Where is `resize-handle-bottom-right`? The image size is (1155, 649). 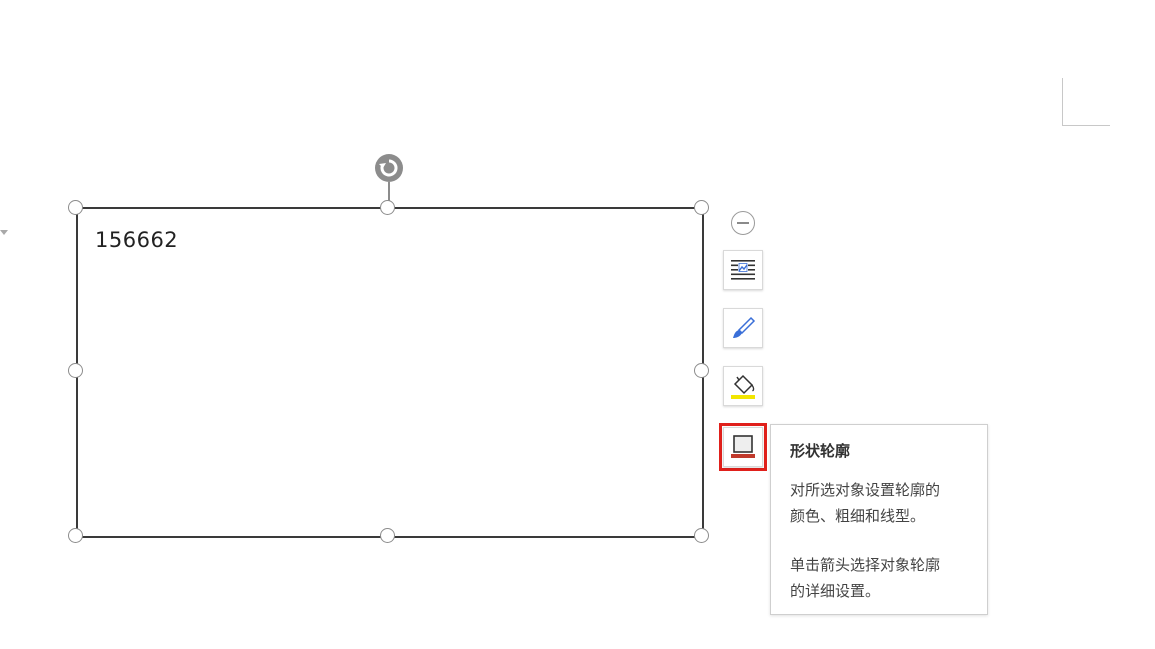 resize-handle-bottom-right is located at coordinates (701, 535).